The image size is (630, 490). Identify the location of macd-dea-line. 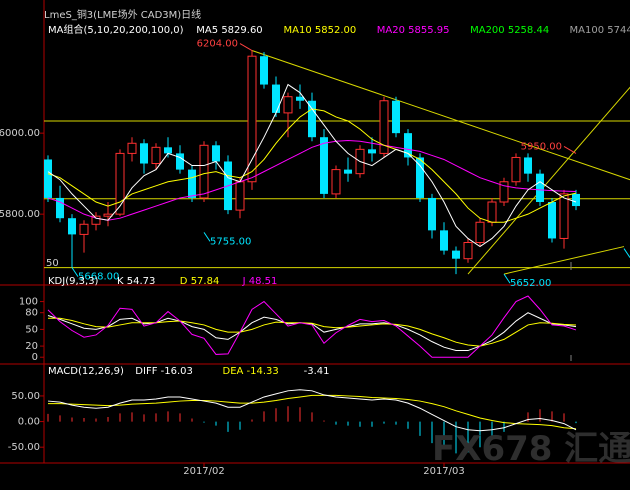
(312, 412).